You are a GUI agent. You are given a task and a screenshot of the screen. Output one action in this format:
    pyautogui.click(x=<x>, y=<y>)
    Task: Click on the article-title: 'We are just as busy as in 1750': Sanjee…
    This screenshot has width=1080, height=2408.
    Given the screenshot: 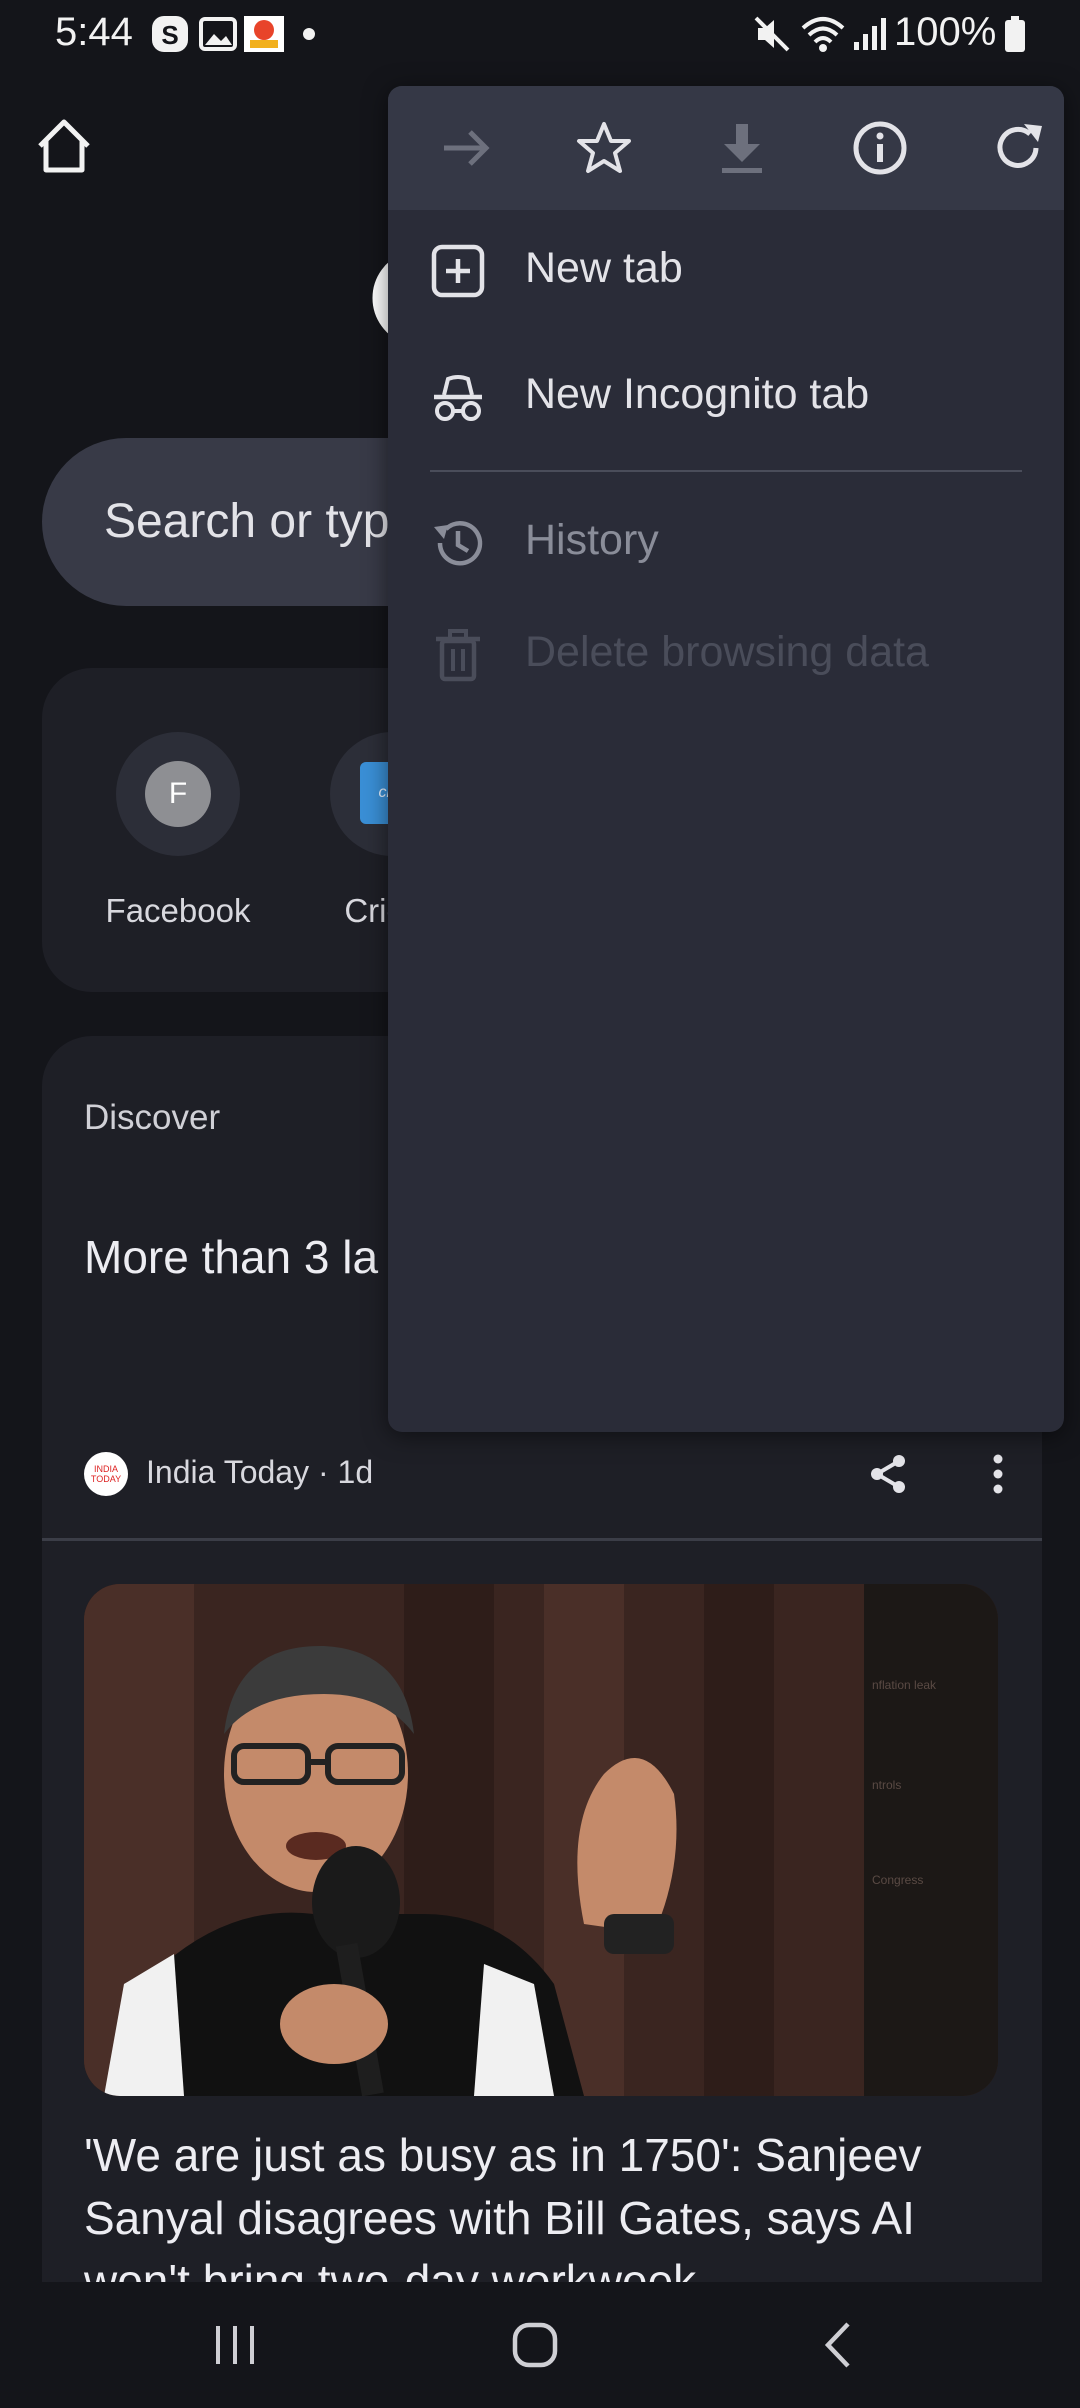 What is the action you would take?
    pyautogui.click(x=544, y=2205)
    